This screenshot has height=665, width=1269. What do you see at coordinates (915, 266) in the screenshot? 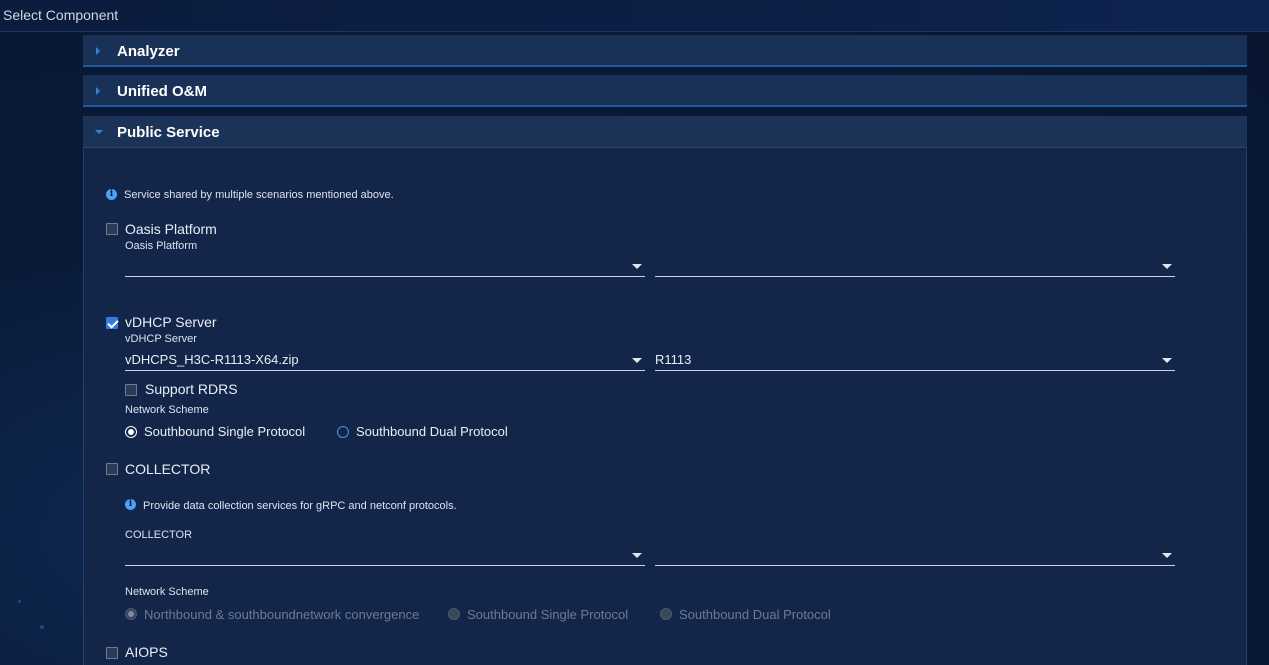
I see `oasis-version-select` at bounding box center [915, 266].